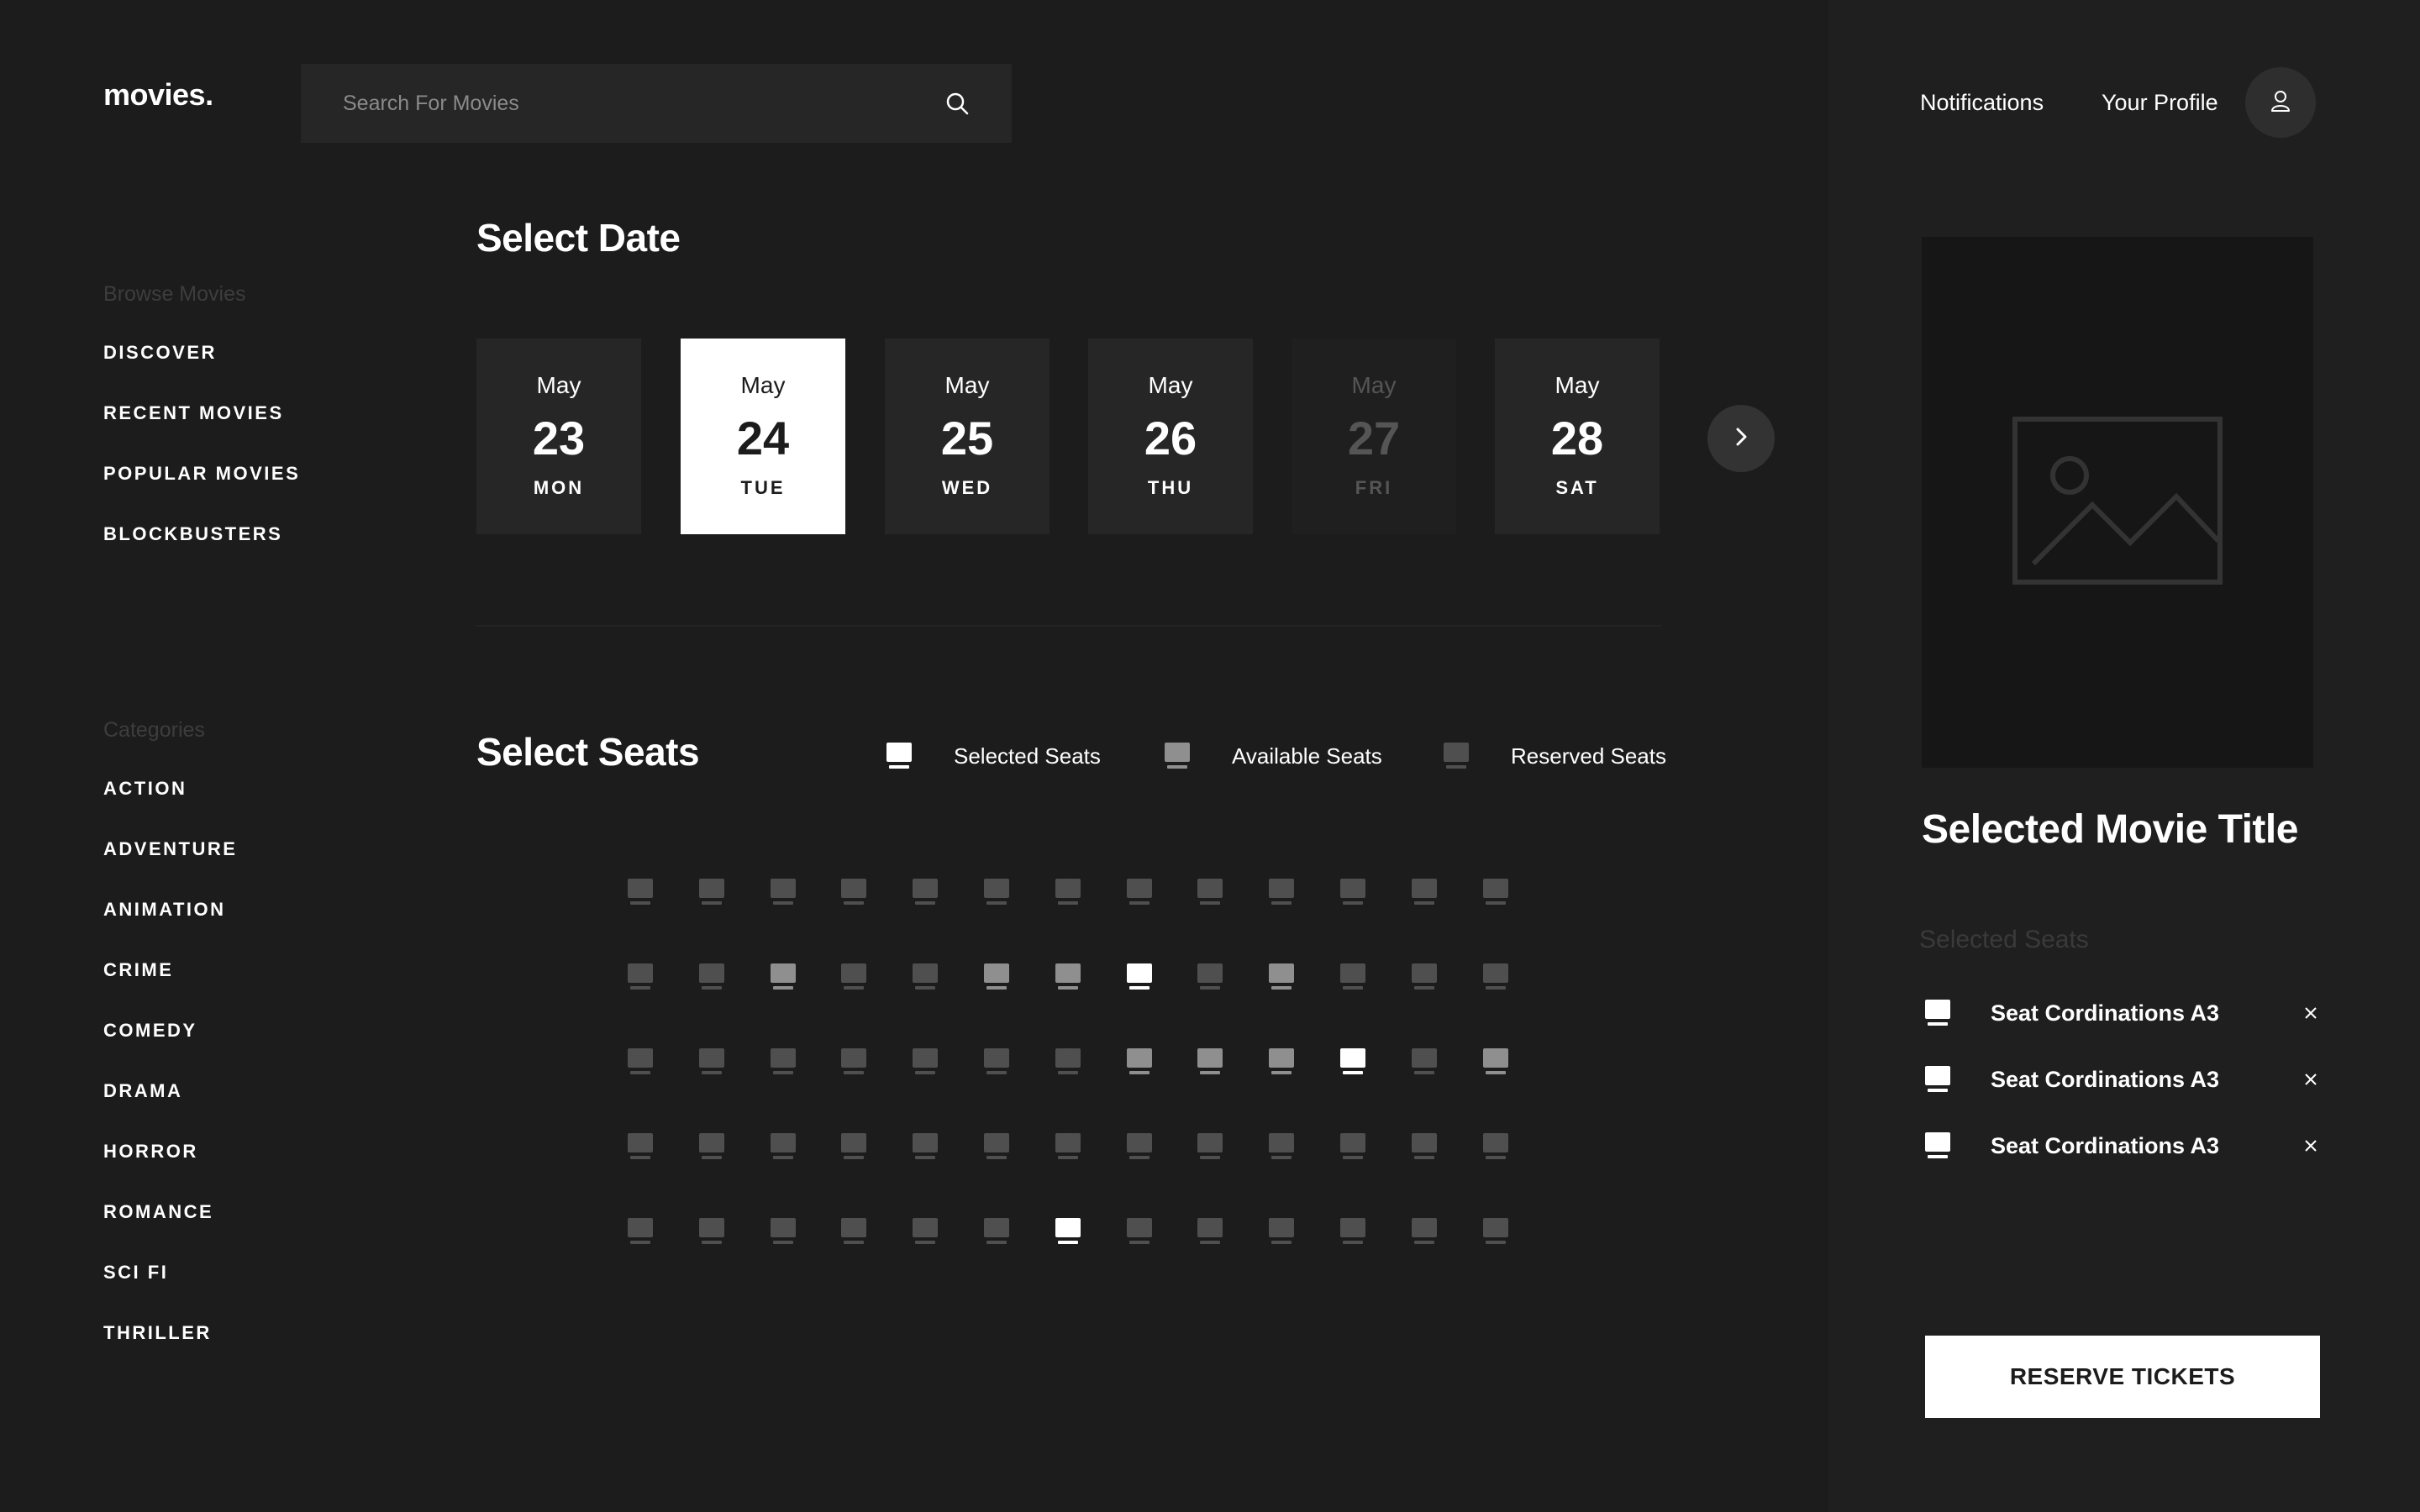 The image size is (2420, 1512). What do you see at coordinates (1170, 436) in the screenshot?
I see `date-card-26: May 26 THU` at bounding box center [1170, 436].